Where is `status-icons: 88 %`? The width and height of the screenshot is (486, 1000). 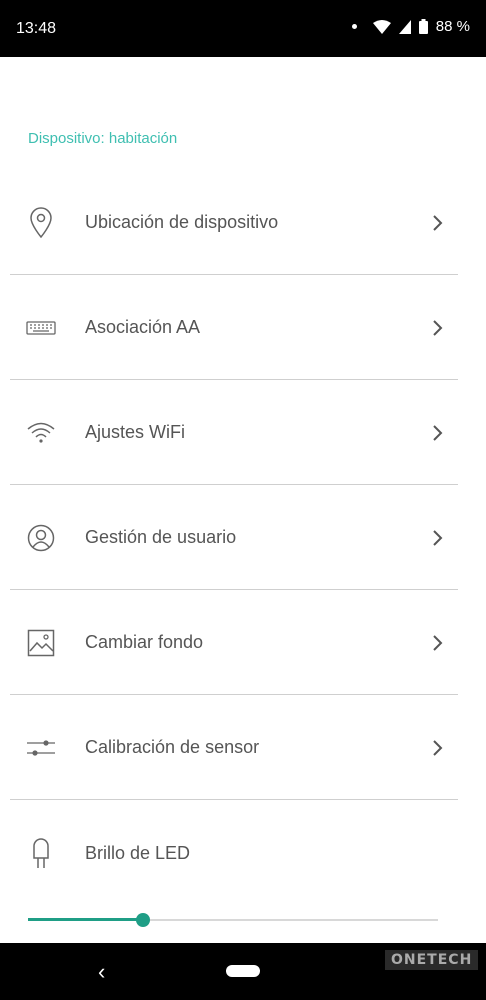 status-icons: 88 % is located at coordinates (410, 26).